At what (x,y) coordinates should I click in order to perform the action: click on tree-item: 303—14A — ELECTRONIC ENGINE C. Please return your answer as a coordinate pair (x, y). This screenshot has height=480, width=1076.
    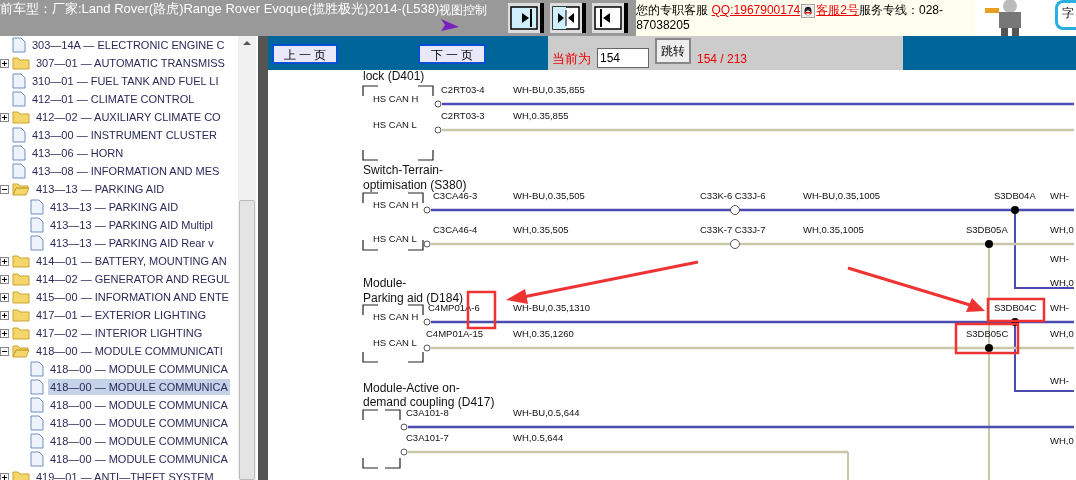
    Looking at the image, I should click on (128, 45).